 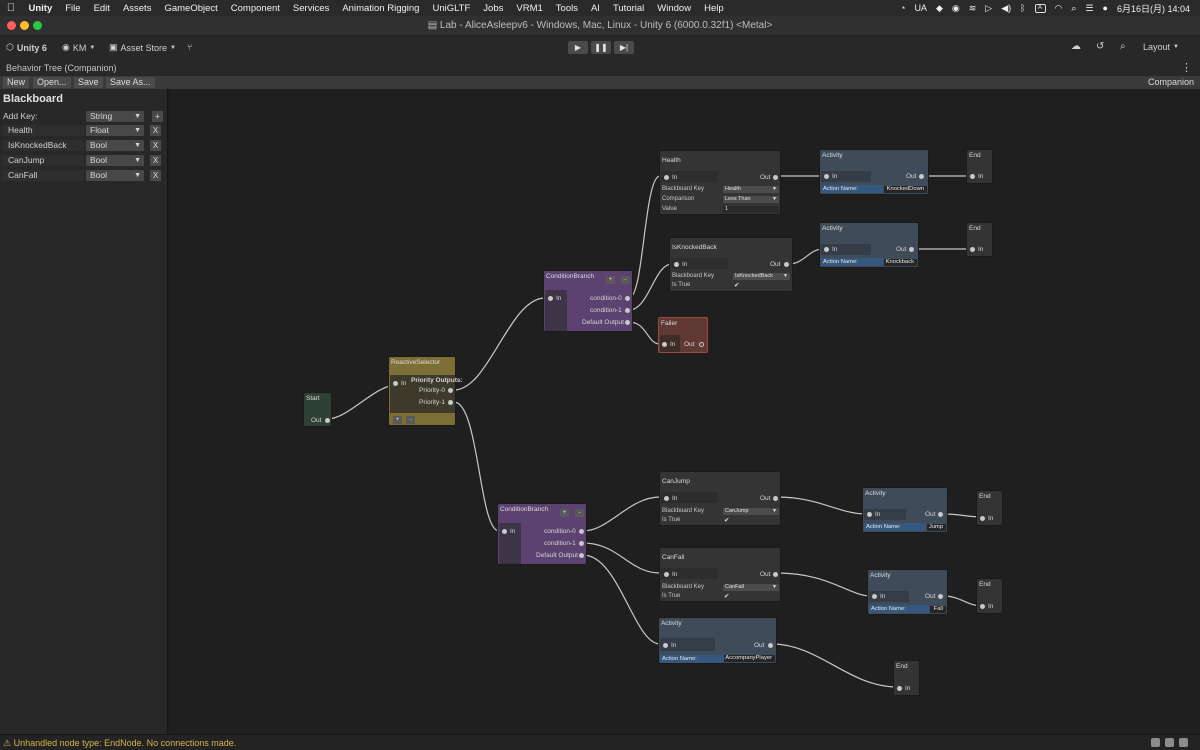 What do you see at coordinates (595, 8) in the screenshot?
I see `menu-ai: AI` at bounding box center [595, 8].